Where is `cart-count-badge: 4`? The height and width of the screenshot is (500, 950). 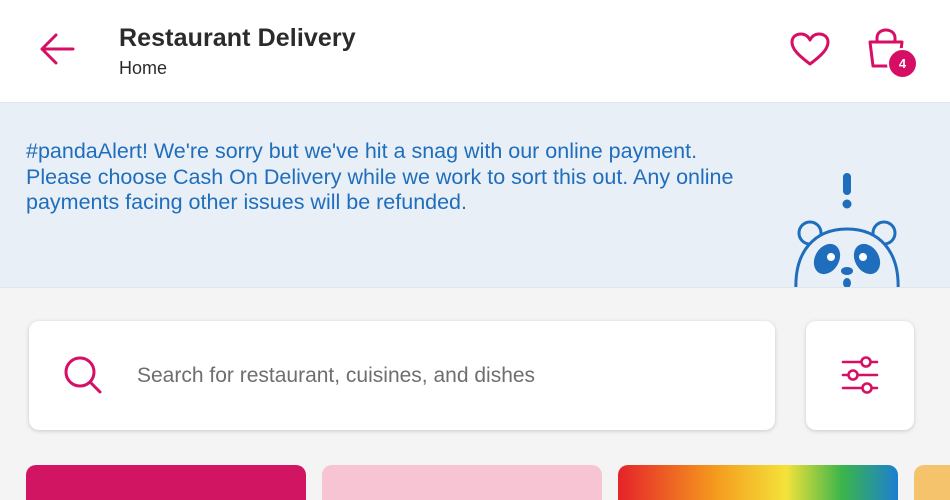 cart-count-badge: 4 is located at coordinates (902, 63).